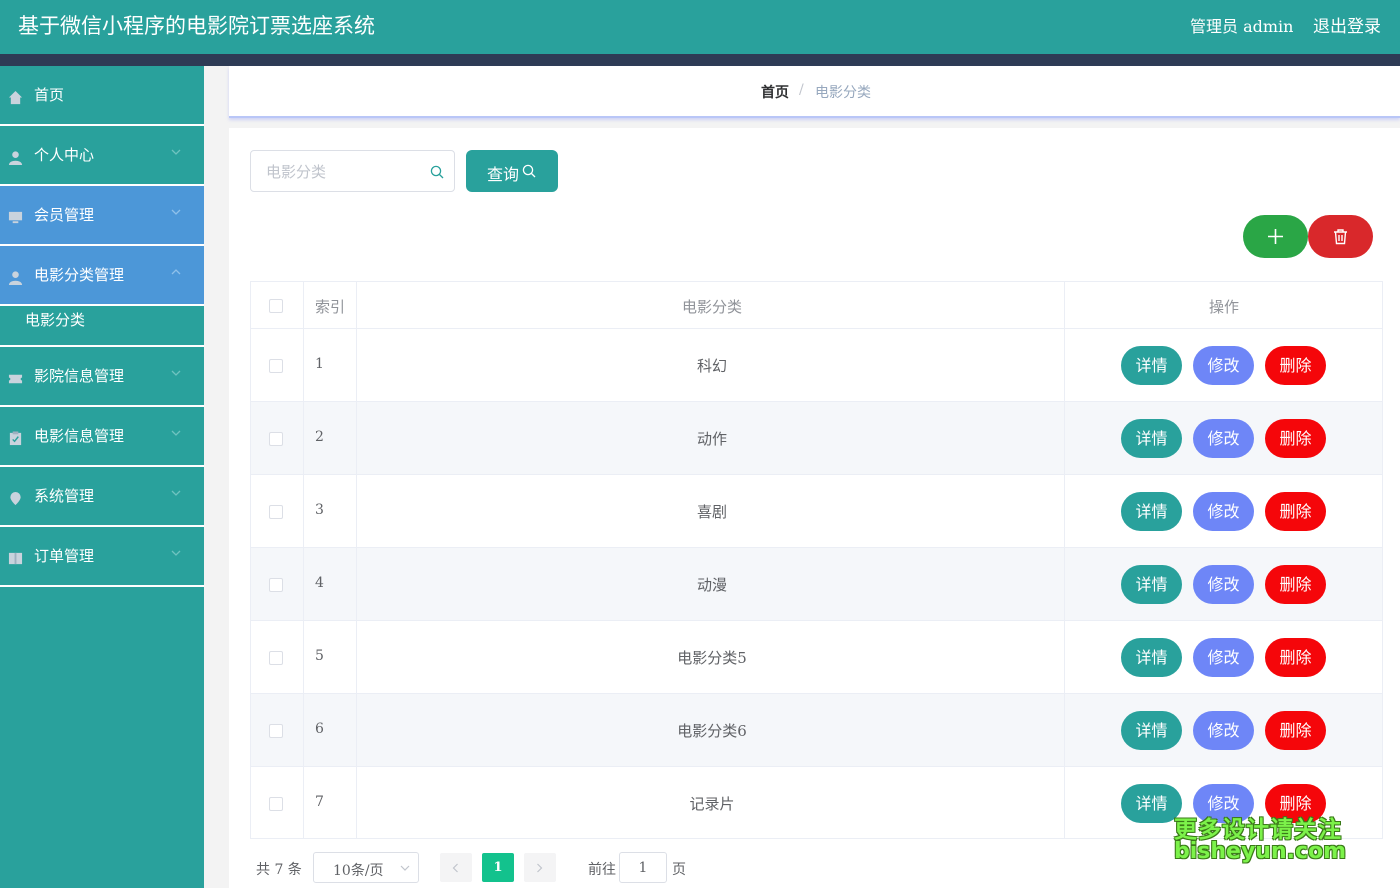 The width and height of the screenshot is (1400, 888). Describe the element at coordinates (64, 154) in the screenshot. I see `sidebar-item-label: 个人中心` at that location.